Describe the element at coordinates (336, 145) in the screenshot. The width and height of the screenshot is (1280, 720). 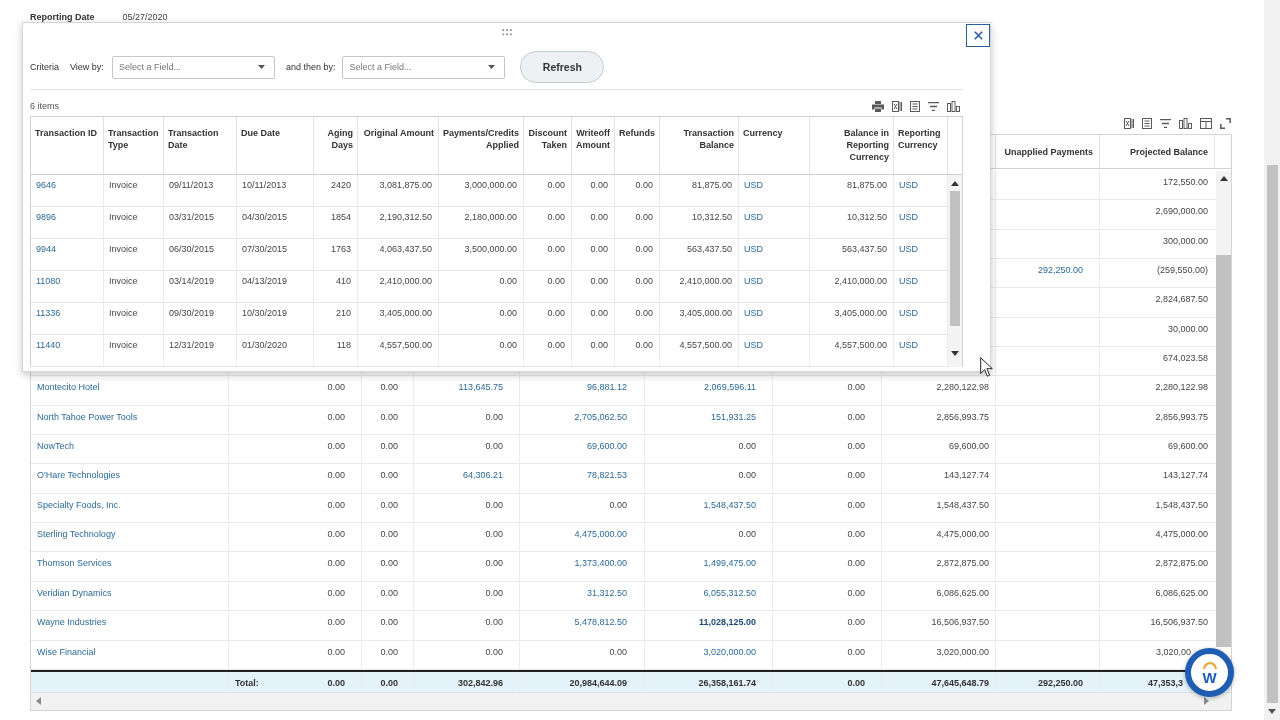
I see `column-header: Aging Days` at that location.